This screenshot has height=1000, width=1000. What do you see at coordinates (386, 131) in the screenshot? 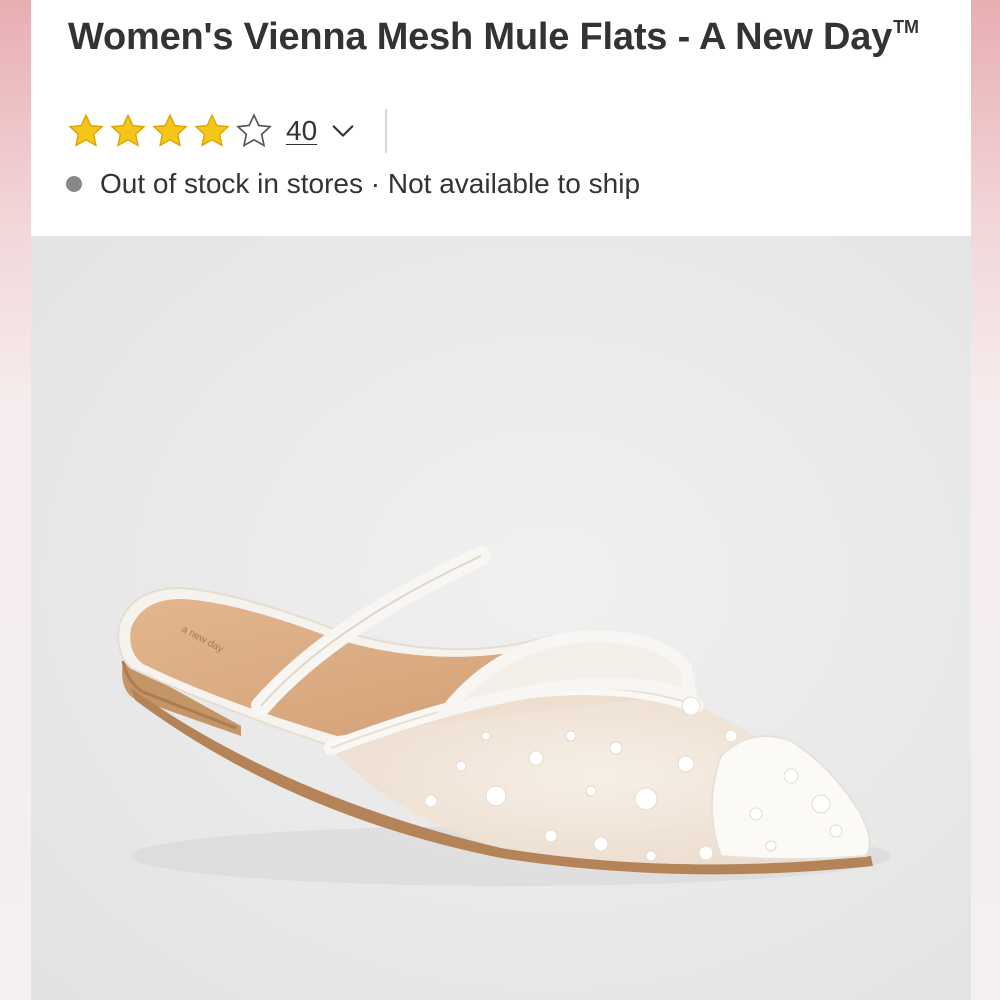
I see `rating-divider` at bounding box center [386, 131].